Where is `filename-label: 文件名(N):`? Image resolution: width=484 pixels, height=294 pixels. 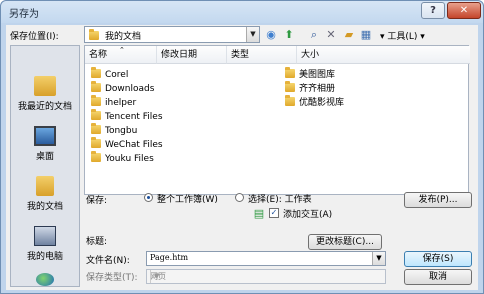 filename-label: 文件名(N): is located at coordinates (108, 261).